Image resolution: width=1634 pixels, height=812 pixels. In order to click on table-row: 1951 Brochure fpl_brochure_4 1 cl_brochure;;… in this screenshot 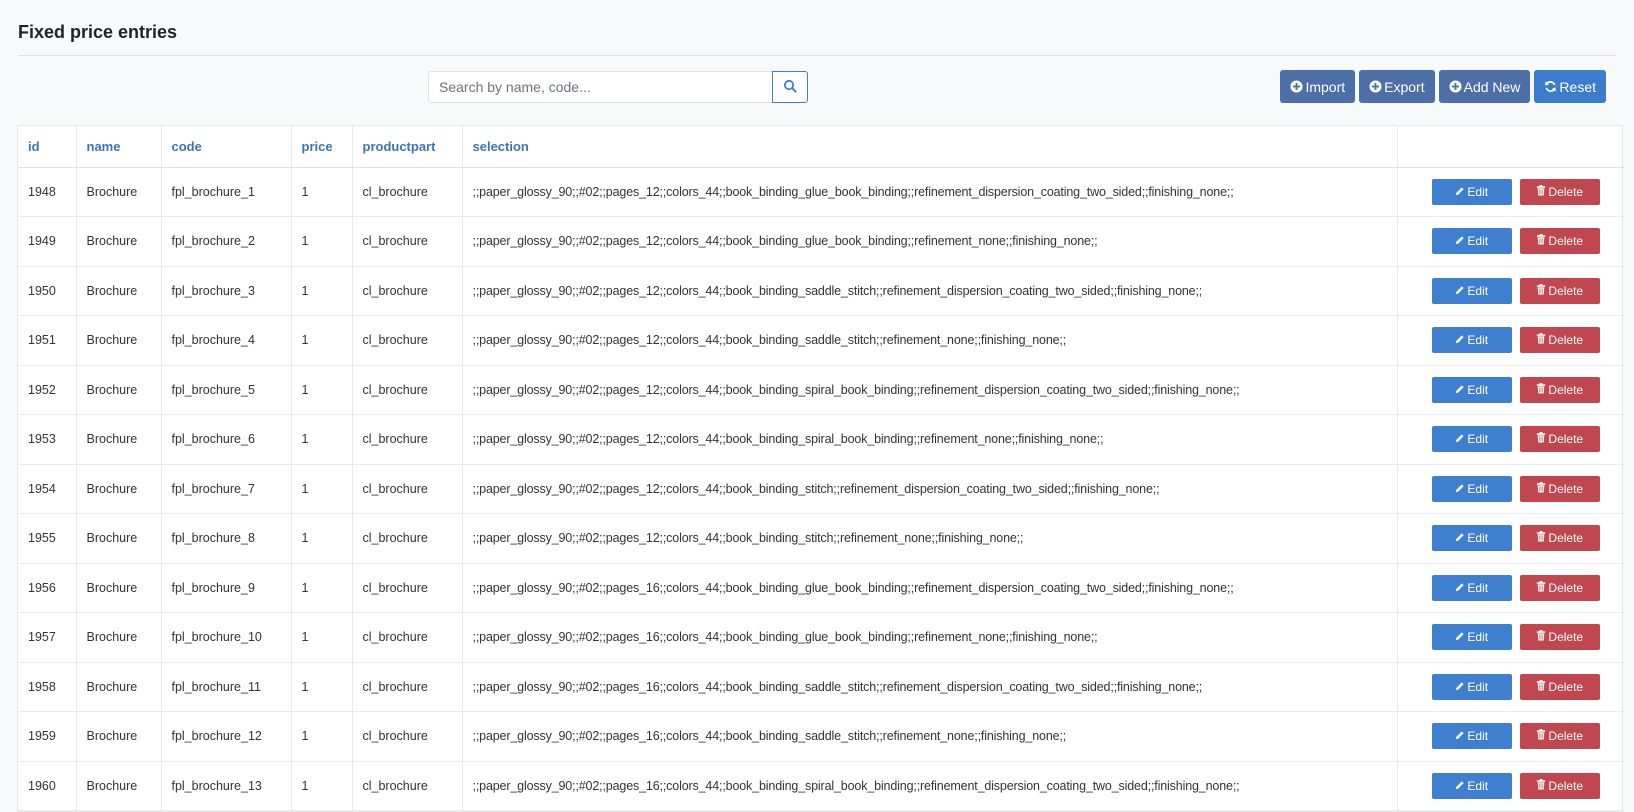, I will do `click(821, 340)`.